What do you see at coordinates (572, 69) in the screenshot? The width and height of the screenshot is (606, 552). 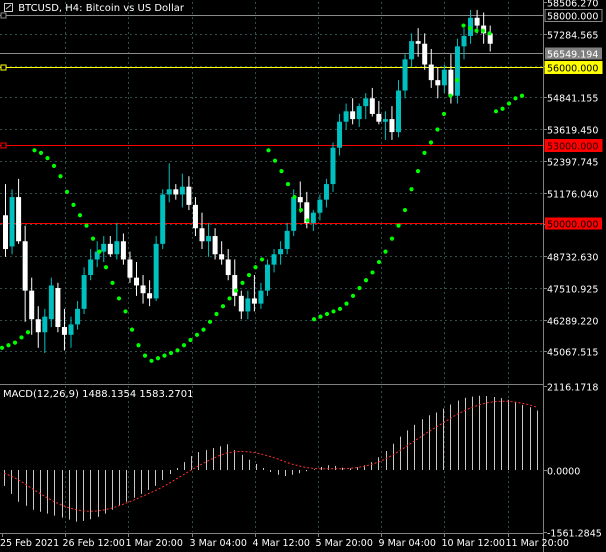 I see `level-label: 56000.000` at bounding box center [572, 69].